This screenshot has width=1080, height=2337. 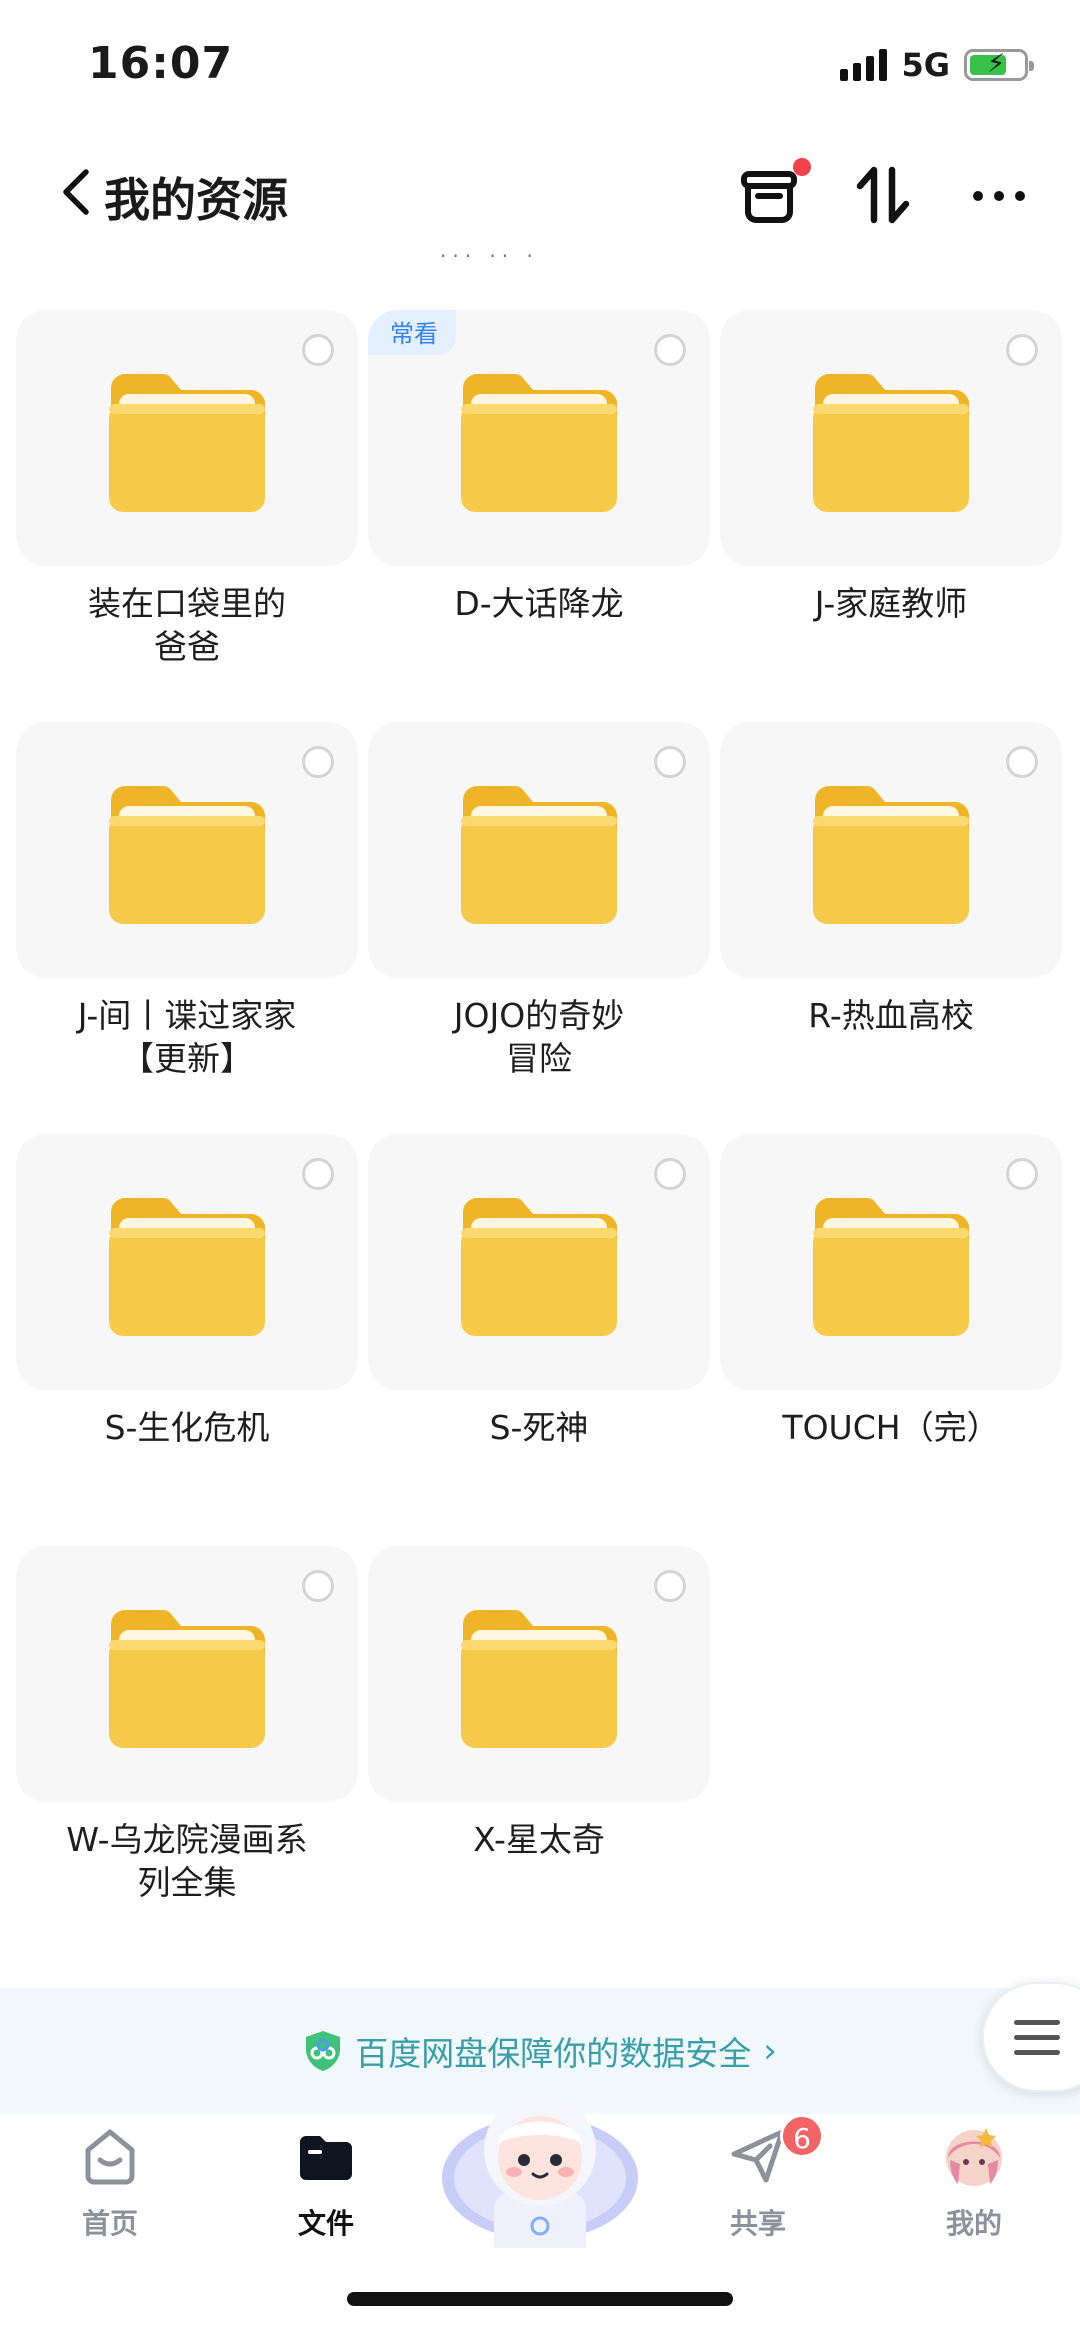 What do you see at coordinates (110, 2189) in the screenshot?
I see `tab-home: 首页` at bounding box center [110, 2189].